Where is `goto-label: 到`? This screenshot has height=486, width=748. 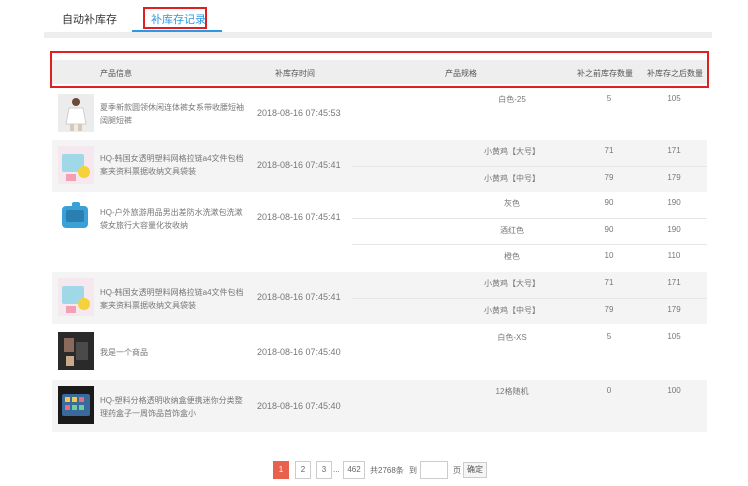 goto-label: 到 is located at coordinates (413, 470).